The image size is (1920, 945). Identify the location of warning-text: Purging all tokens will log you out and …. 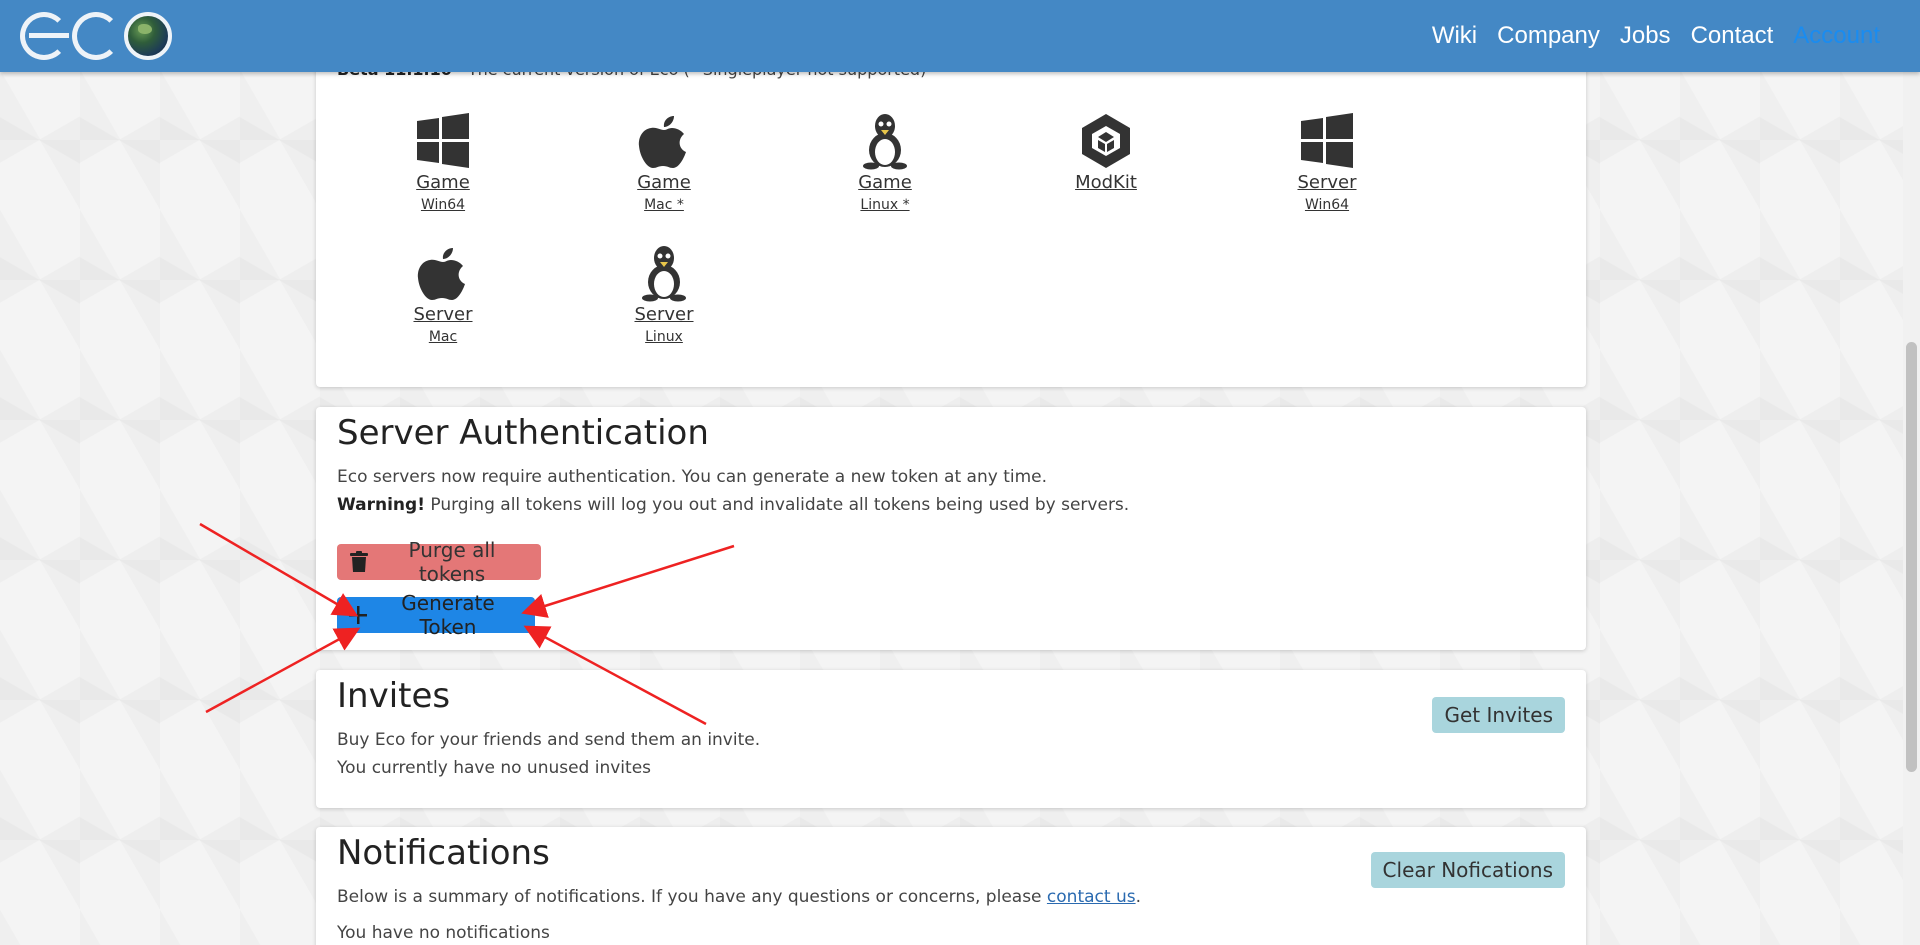
(777, 505).